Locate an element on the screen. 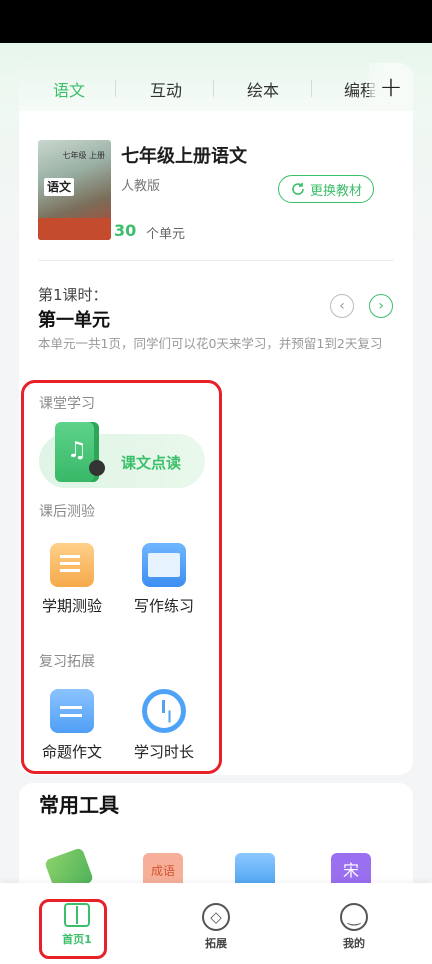  change-textbook-button: 更换教材 is located at coordinates (326, 189).